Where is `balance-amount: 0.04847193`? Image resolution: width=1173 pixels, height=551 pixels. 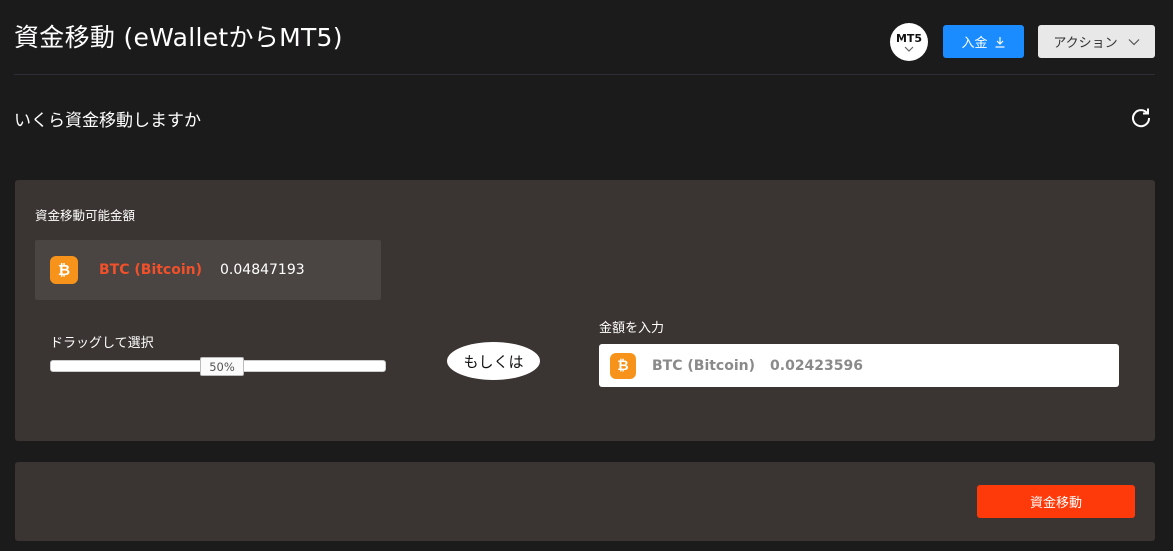
balance-amount: 0.04847193 is located at coordinates (262, 270).